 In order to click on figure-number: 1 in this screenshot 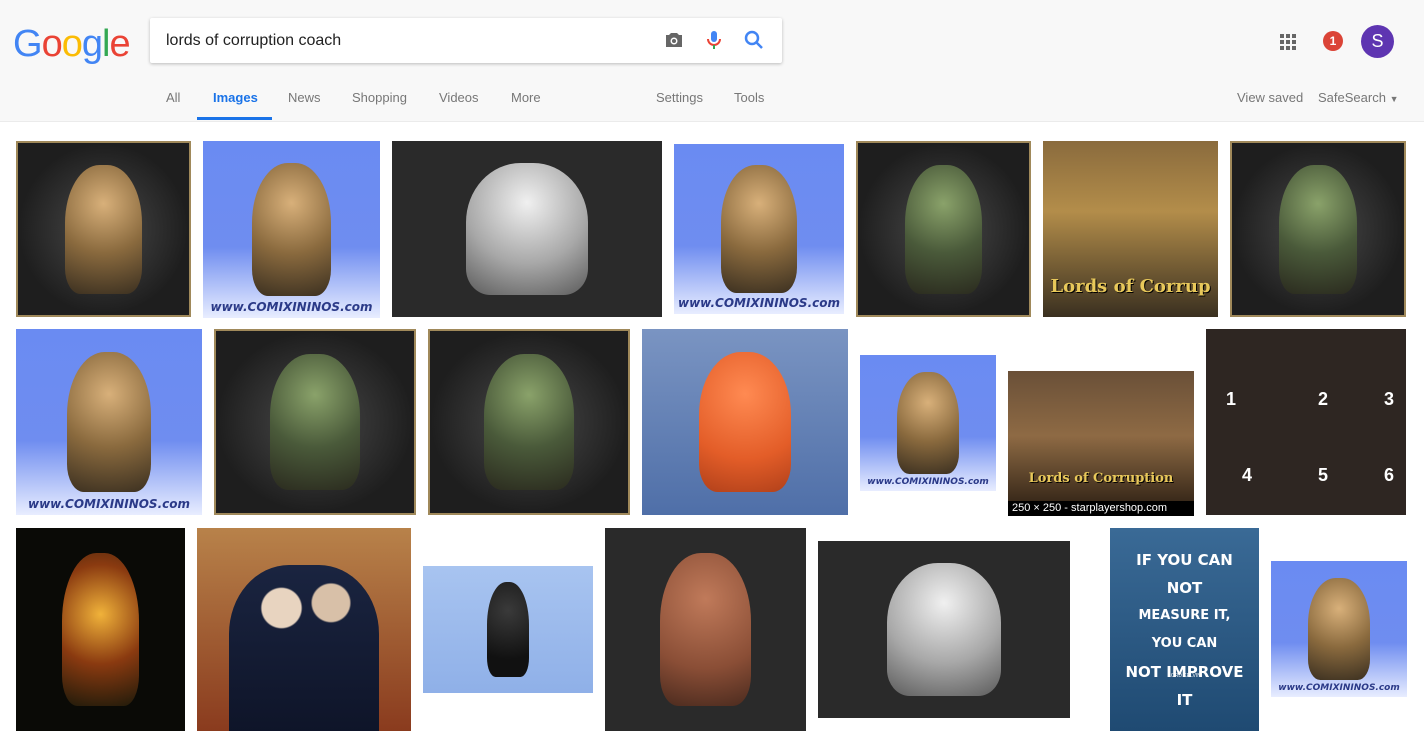, I will do `click(1231, 399)`.